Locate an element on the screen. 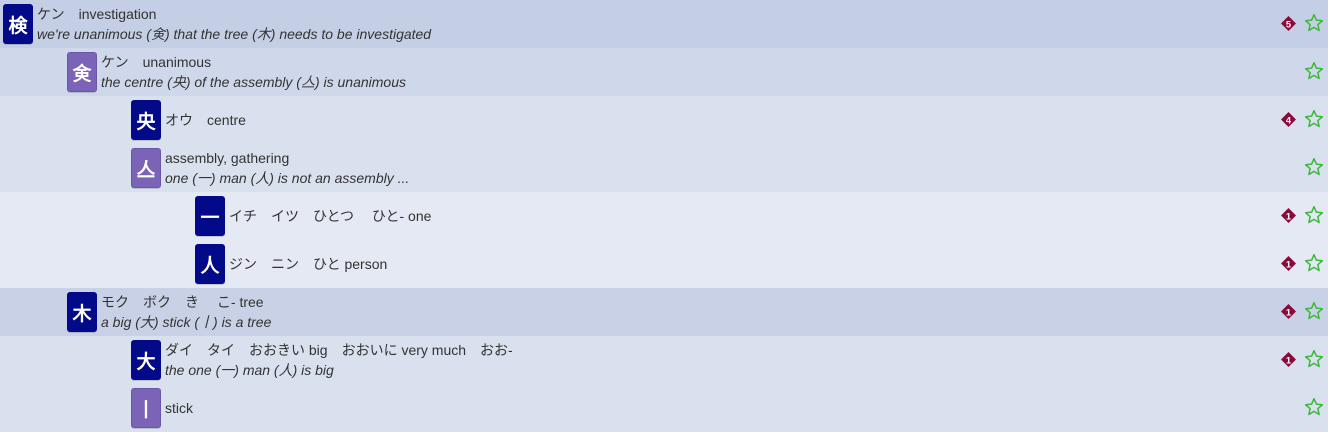 The height and width of the screenshot is (432, 1328). part-tile: 丨 is located at coordinates (146, 408).